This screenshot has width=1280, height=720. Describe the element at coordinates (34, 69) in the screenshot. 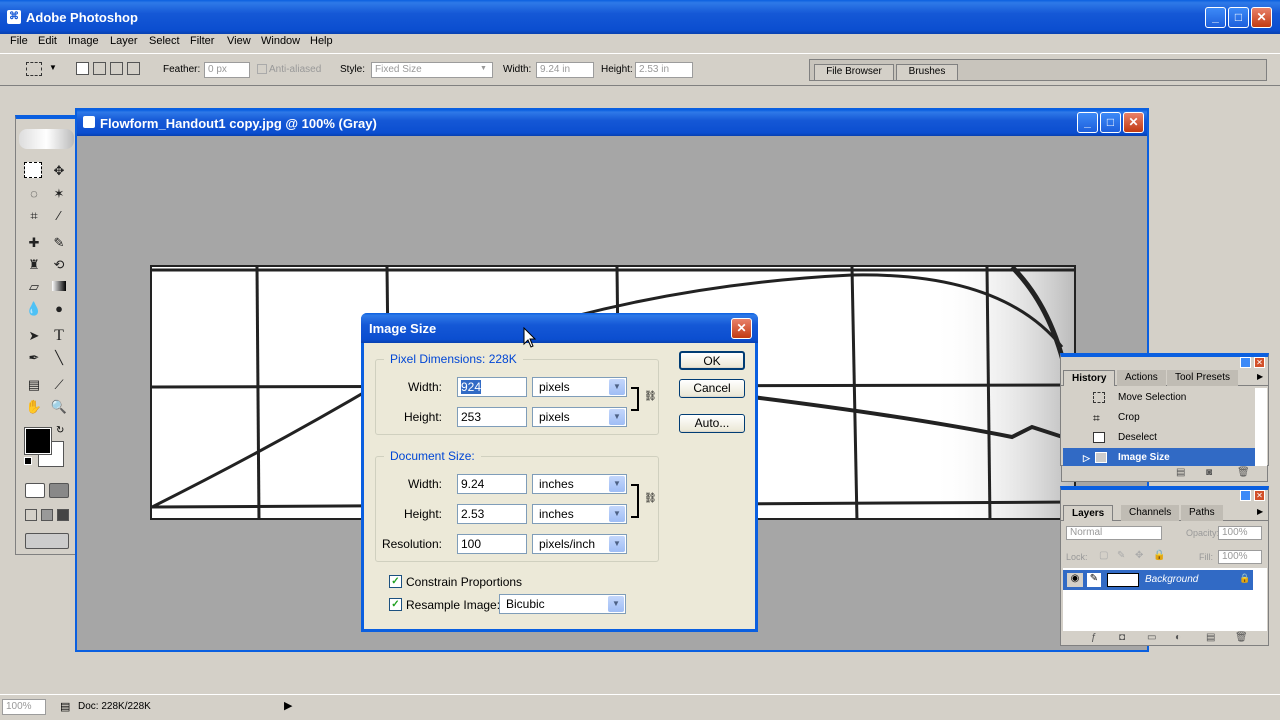

I see `marquee-tool-preset-icon` at that location.